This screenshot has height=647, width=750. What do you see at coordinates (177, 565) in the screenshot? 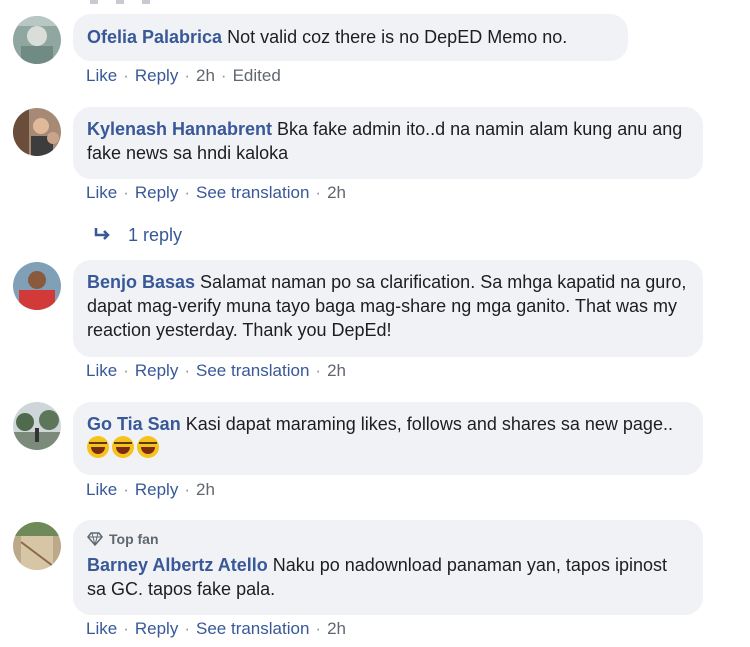
I see `comment-author: Barney Albertz Atello` at bounding box center [177, 565].